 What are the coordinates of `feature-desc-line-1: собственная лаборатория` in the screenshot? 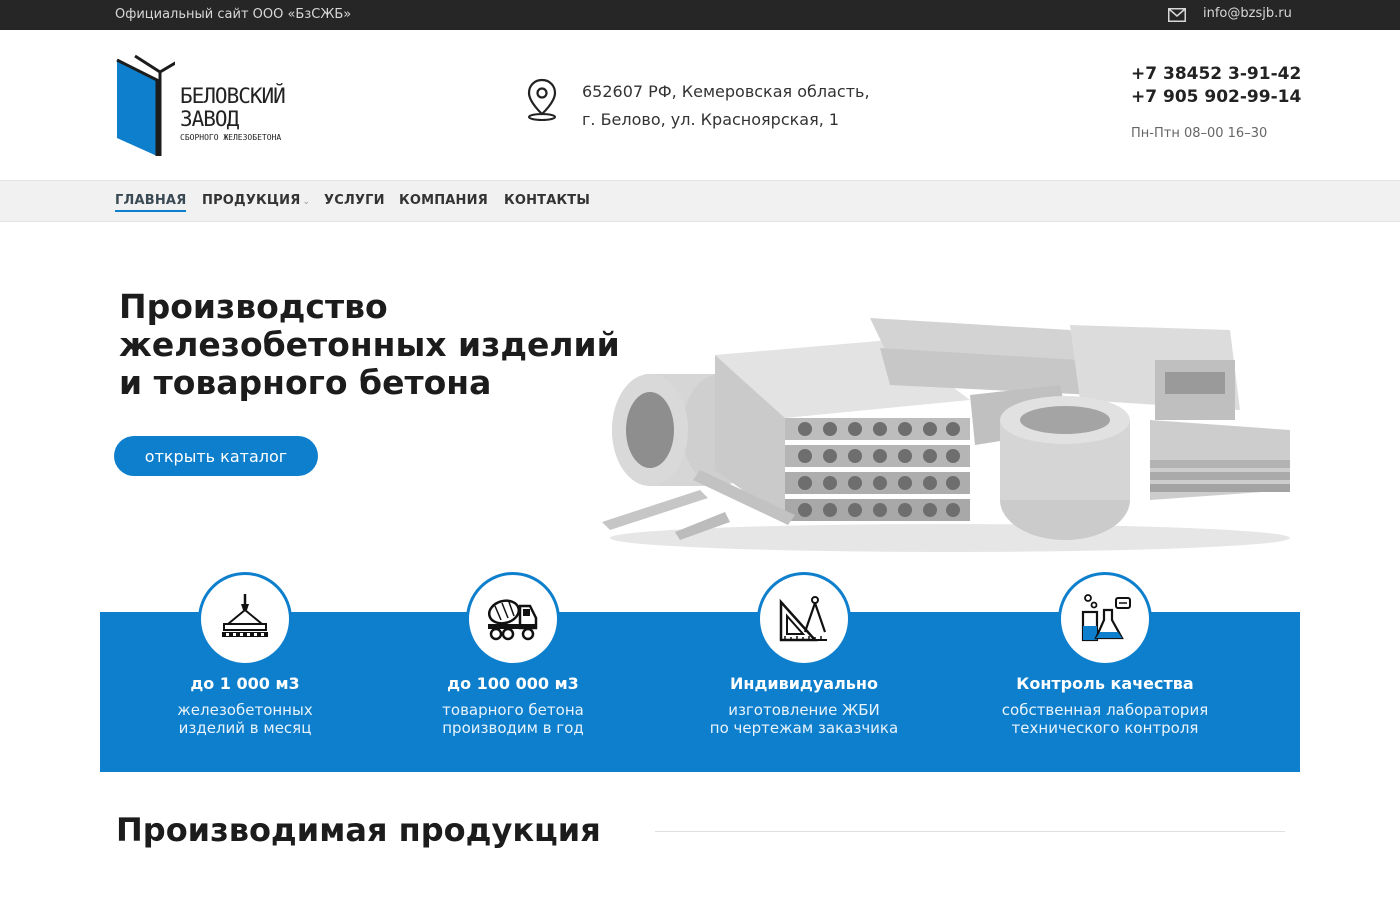 It's located at (1105, 710).